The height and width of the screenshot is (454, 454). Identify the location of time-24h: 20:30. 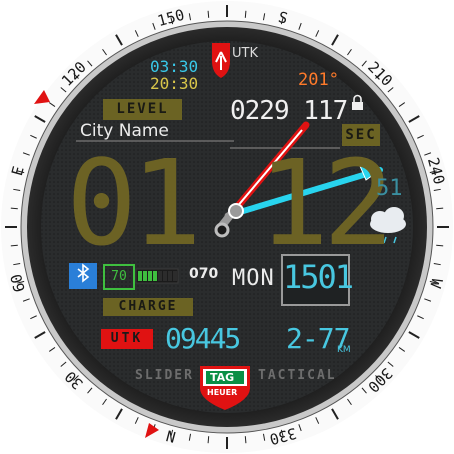
(174, 83).